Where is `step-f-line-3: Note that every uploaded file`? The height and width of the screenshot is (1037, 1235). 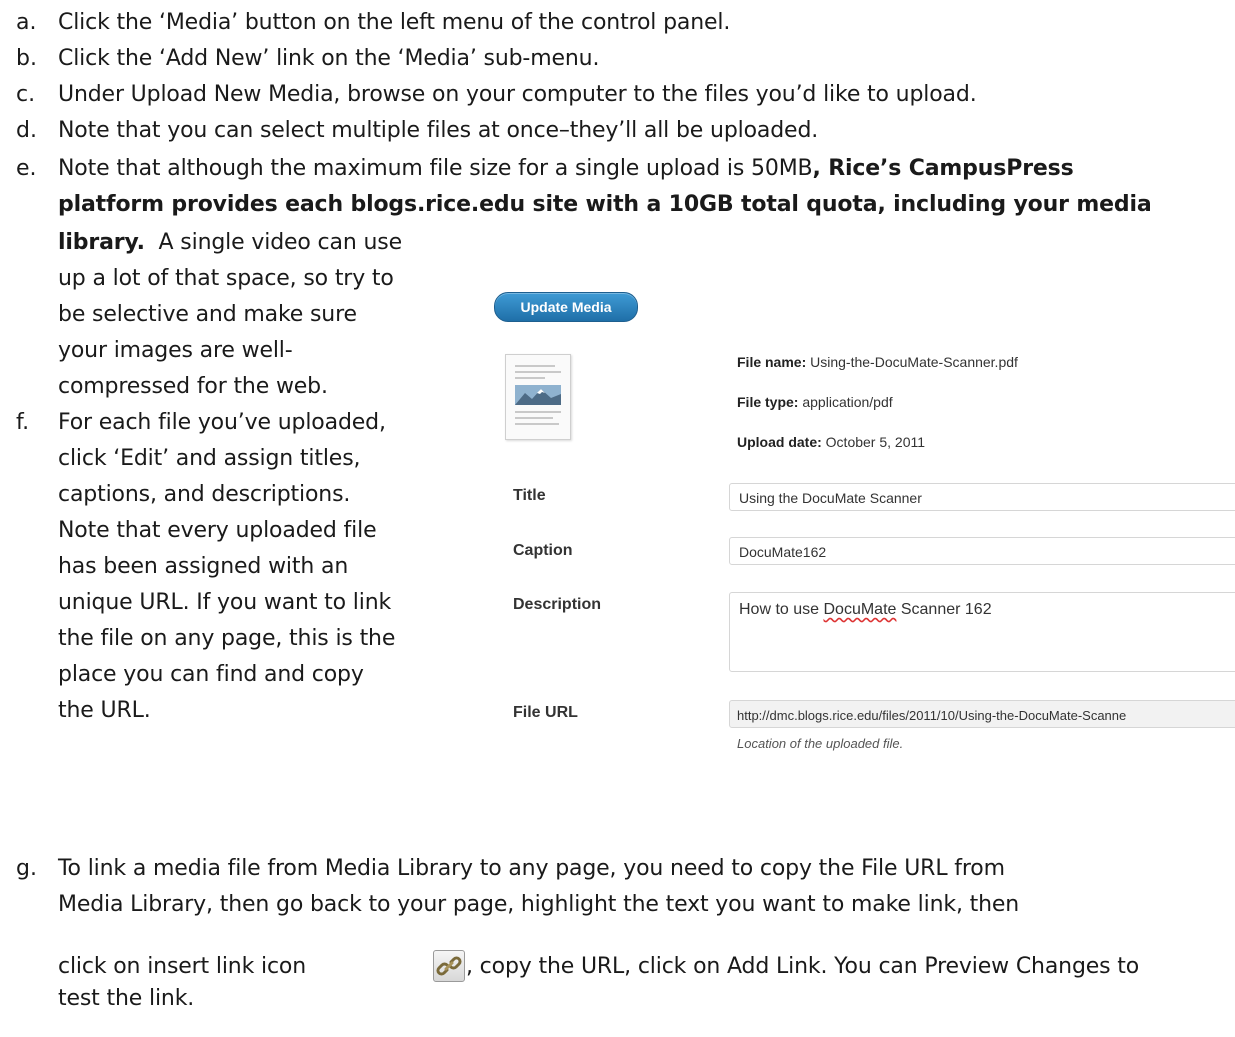
step-f-line-3: Note that every uploaded file is located at coordinates (217, 530).